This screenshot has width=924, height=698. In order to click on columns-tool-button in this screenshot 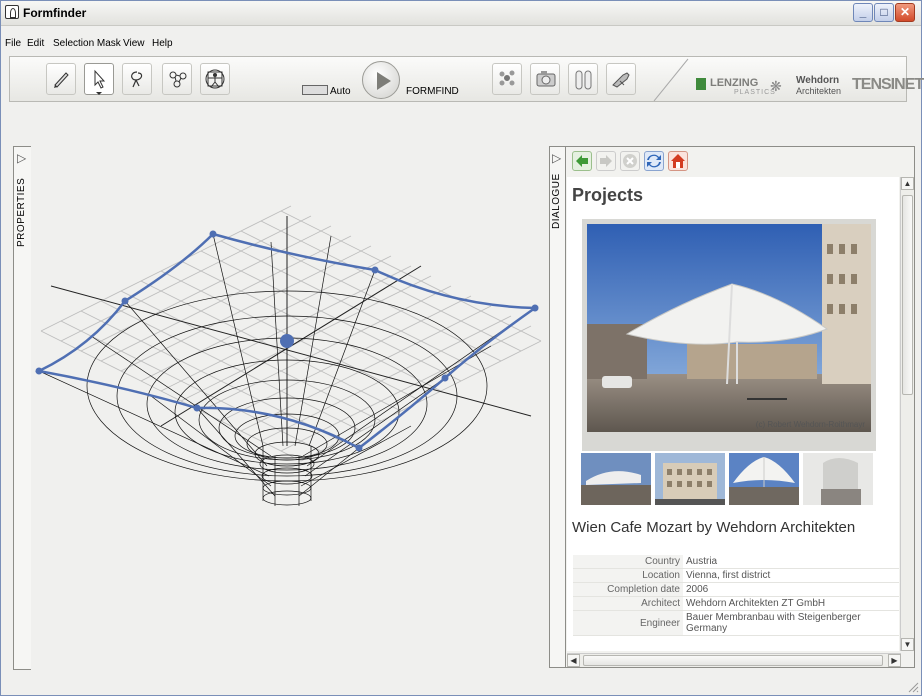, I will do `click(583, 79)`.